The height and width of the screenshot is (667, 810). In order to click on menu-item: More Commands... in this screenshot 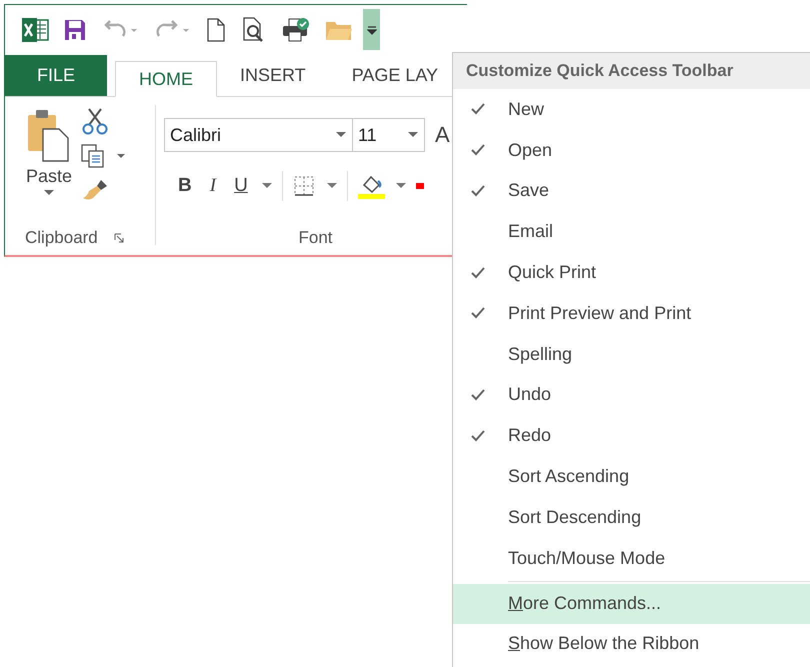, I will do `click(631, 604)`.